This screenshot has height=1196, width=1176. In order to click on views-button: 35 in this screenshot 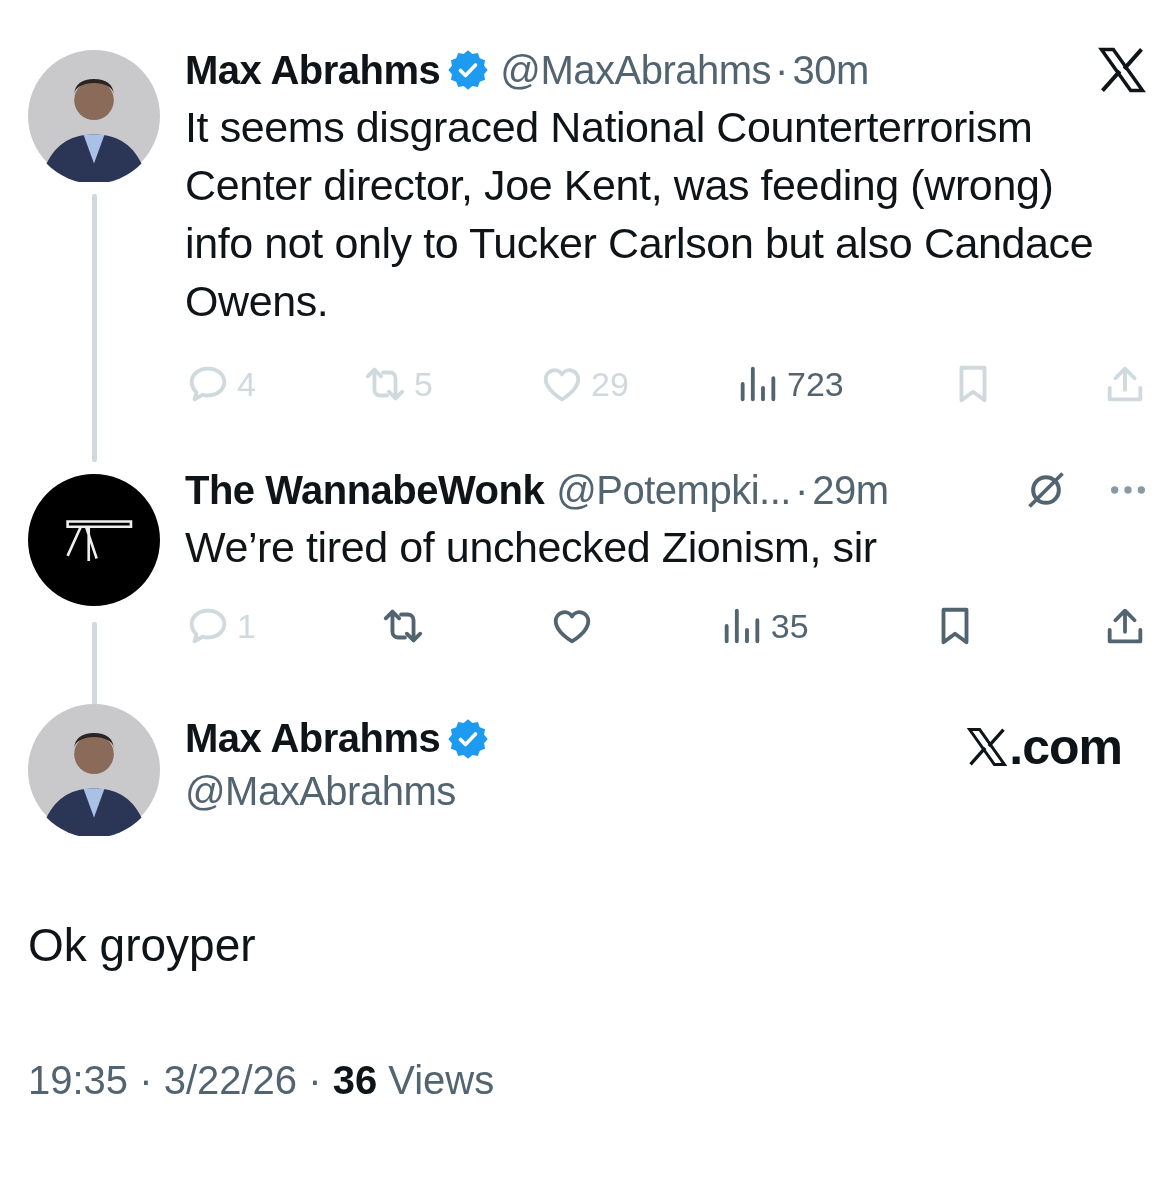, I will do `click(763, 626)`.